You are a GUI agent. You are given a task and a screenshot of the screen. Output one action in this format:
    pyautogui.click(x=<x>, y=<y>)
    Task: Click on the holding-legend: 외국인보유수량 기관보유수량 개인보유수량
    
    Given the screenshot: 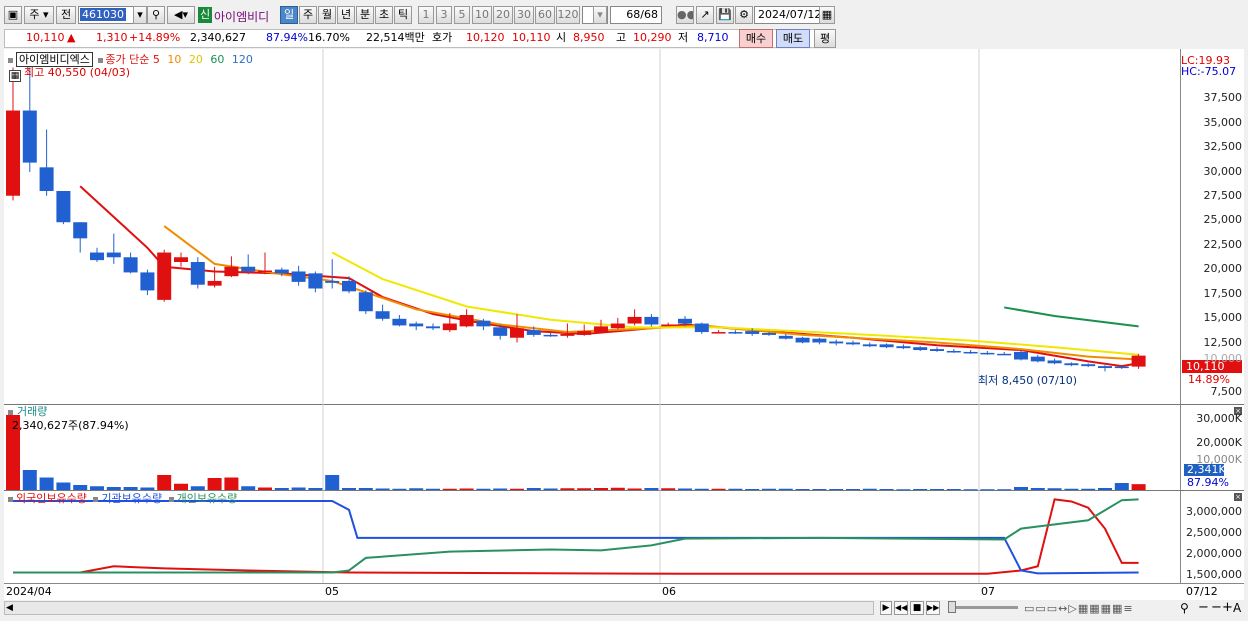 What is the action you would take?
    pyautogui.click(x=122, y=499)
    